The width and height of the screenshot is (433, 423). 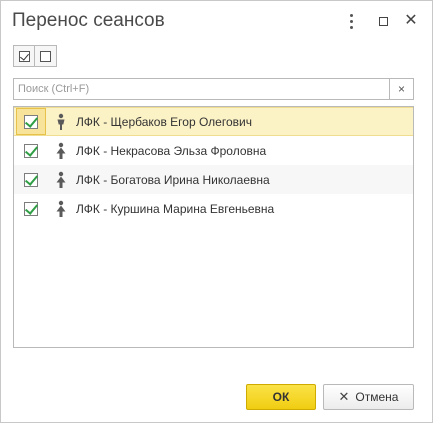 I want to click on list-item-label: ЛФК - Некрасова Эльза Фроловна, so click(x=171, y=150).